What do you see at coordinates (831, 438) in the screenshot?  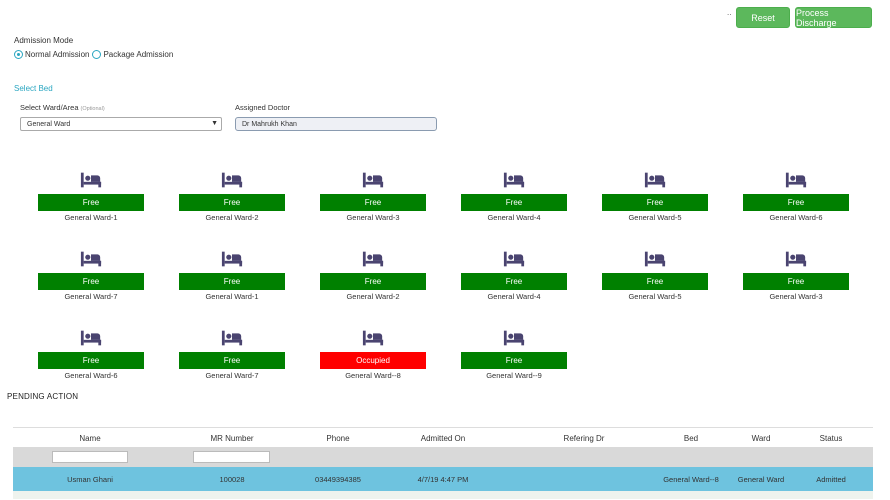 I see `column-header-status: Status` at bounding box center [831, 438].